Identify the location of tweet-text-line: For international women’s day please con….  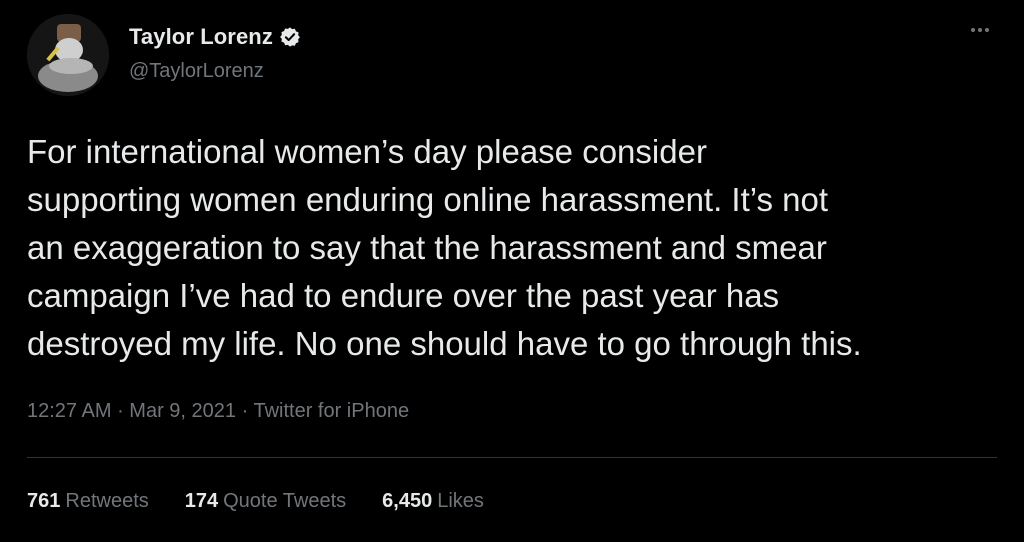
(367, 151).